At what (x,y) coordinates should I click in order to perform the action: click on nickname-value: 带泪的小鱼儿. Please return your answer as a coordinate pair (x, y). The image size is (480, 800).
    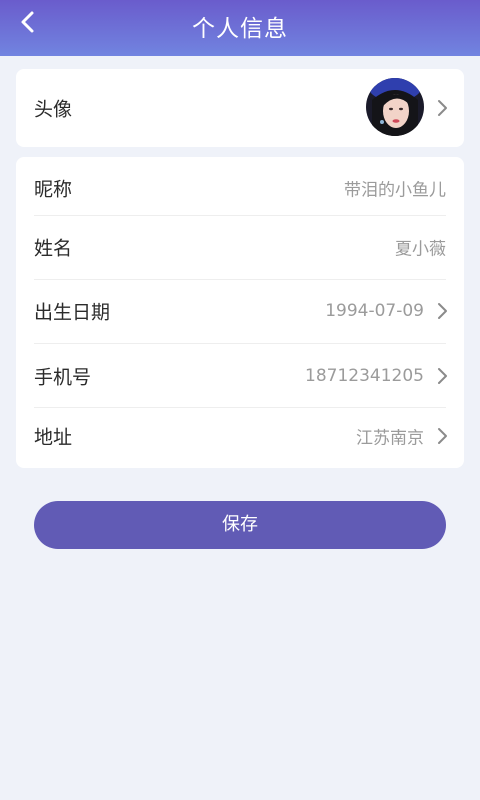
    Looking at the image, I should click on (395, 190).